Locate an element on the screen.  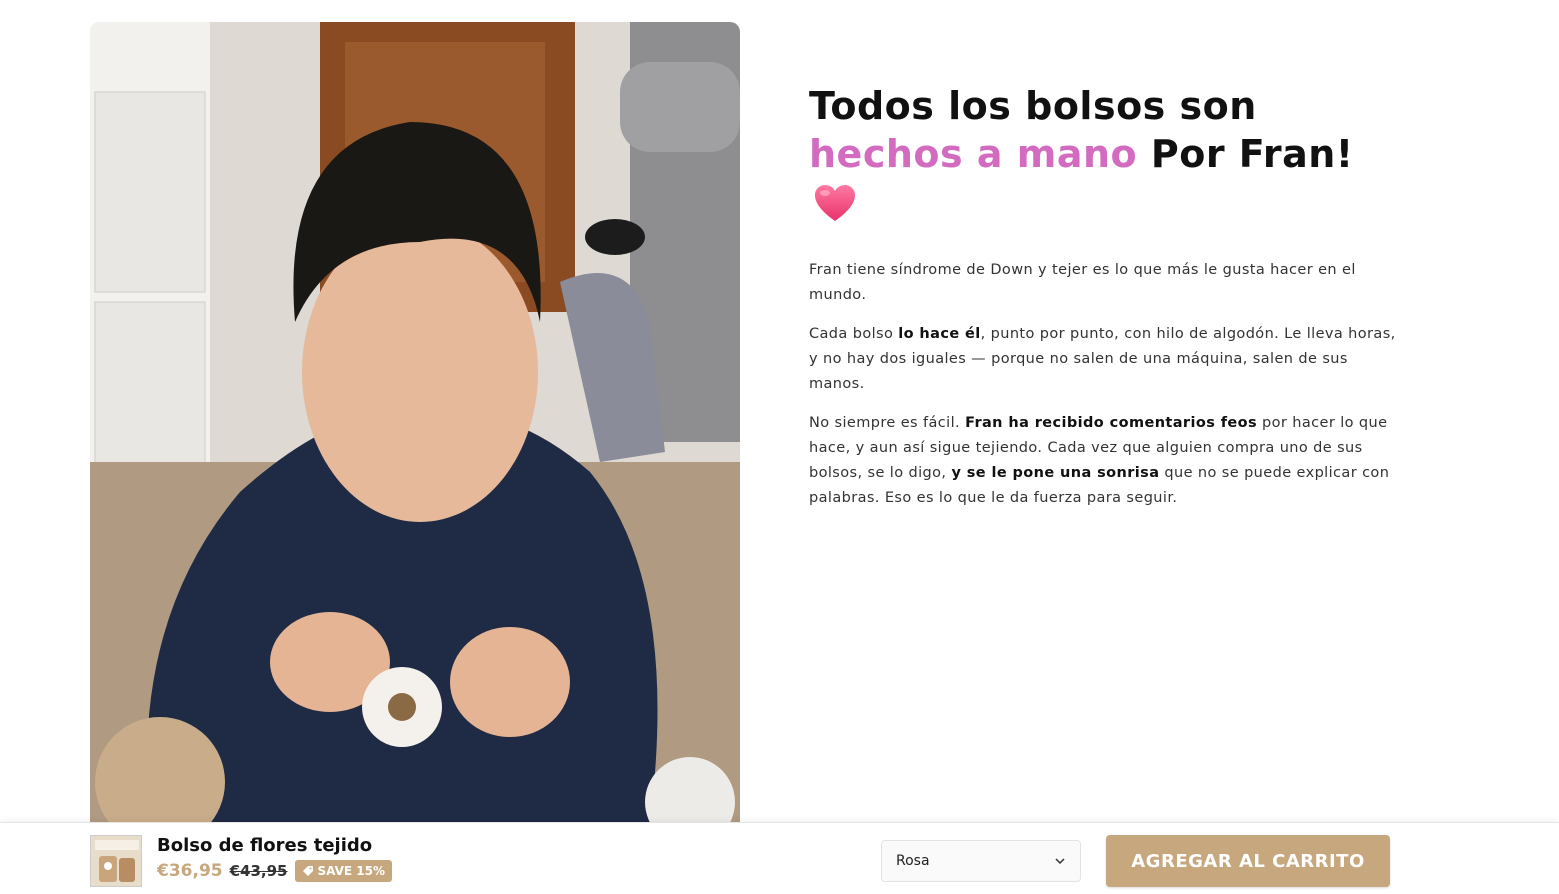
heading-rest: Por Fran! is located at coordinates (1245, 154).